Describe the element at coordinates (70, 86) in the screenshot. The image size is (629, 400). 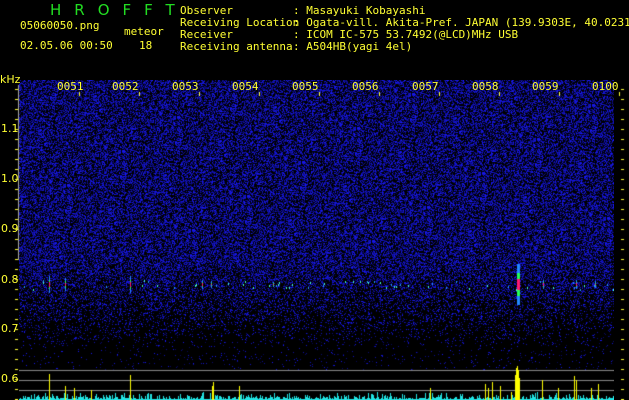
I see `x-tick-label: 0051` at that location.